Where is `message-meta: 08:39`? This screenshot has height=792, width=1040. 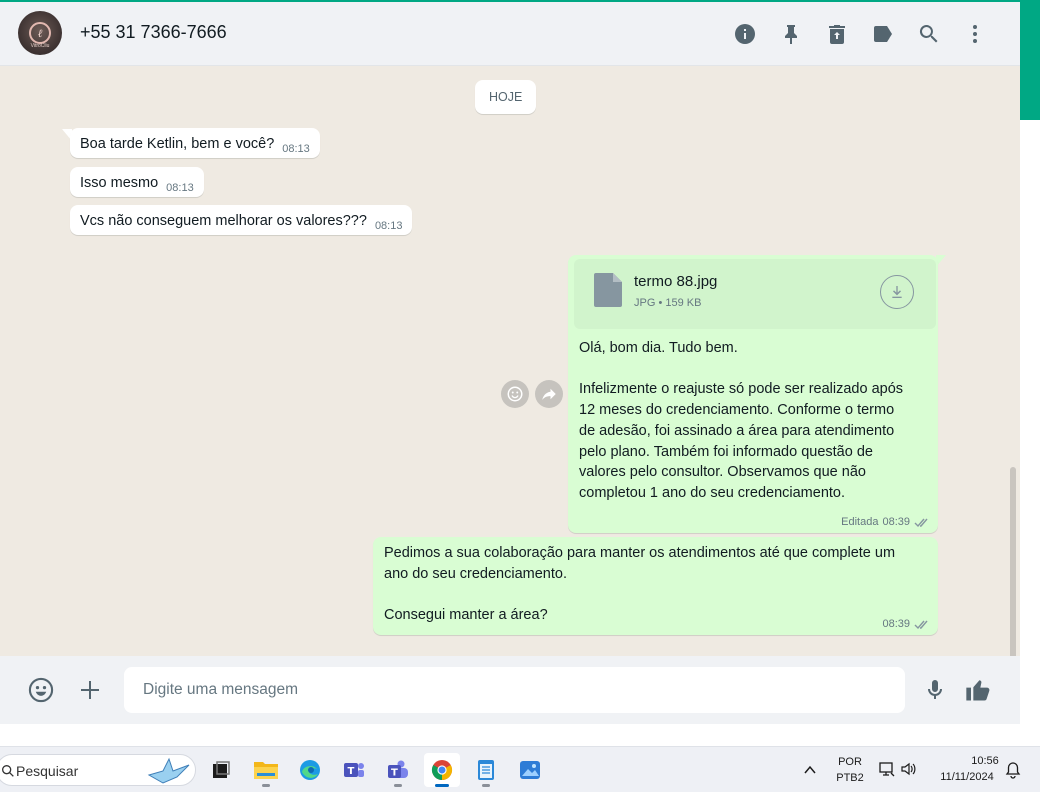
message-meta: 08:39 is located at coordinates (906, 624).